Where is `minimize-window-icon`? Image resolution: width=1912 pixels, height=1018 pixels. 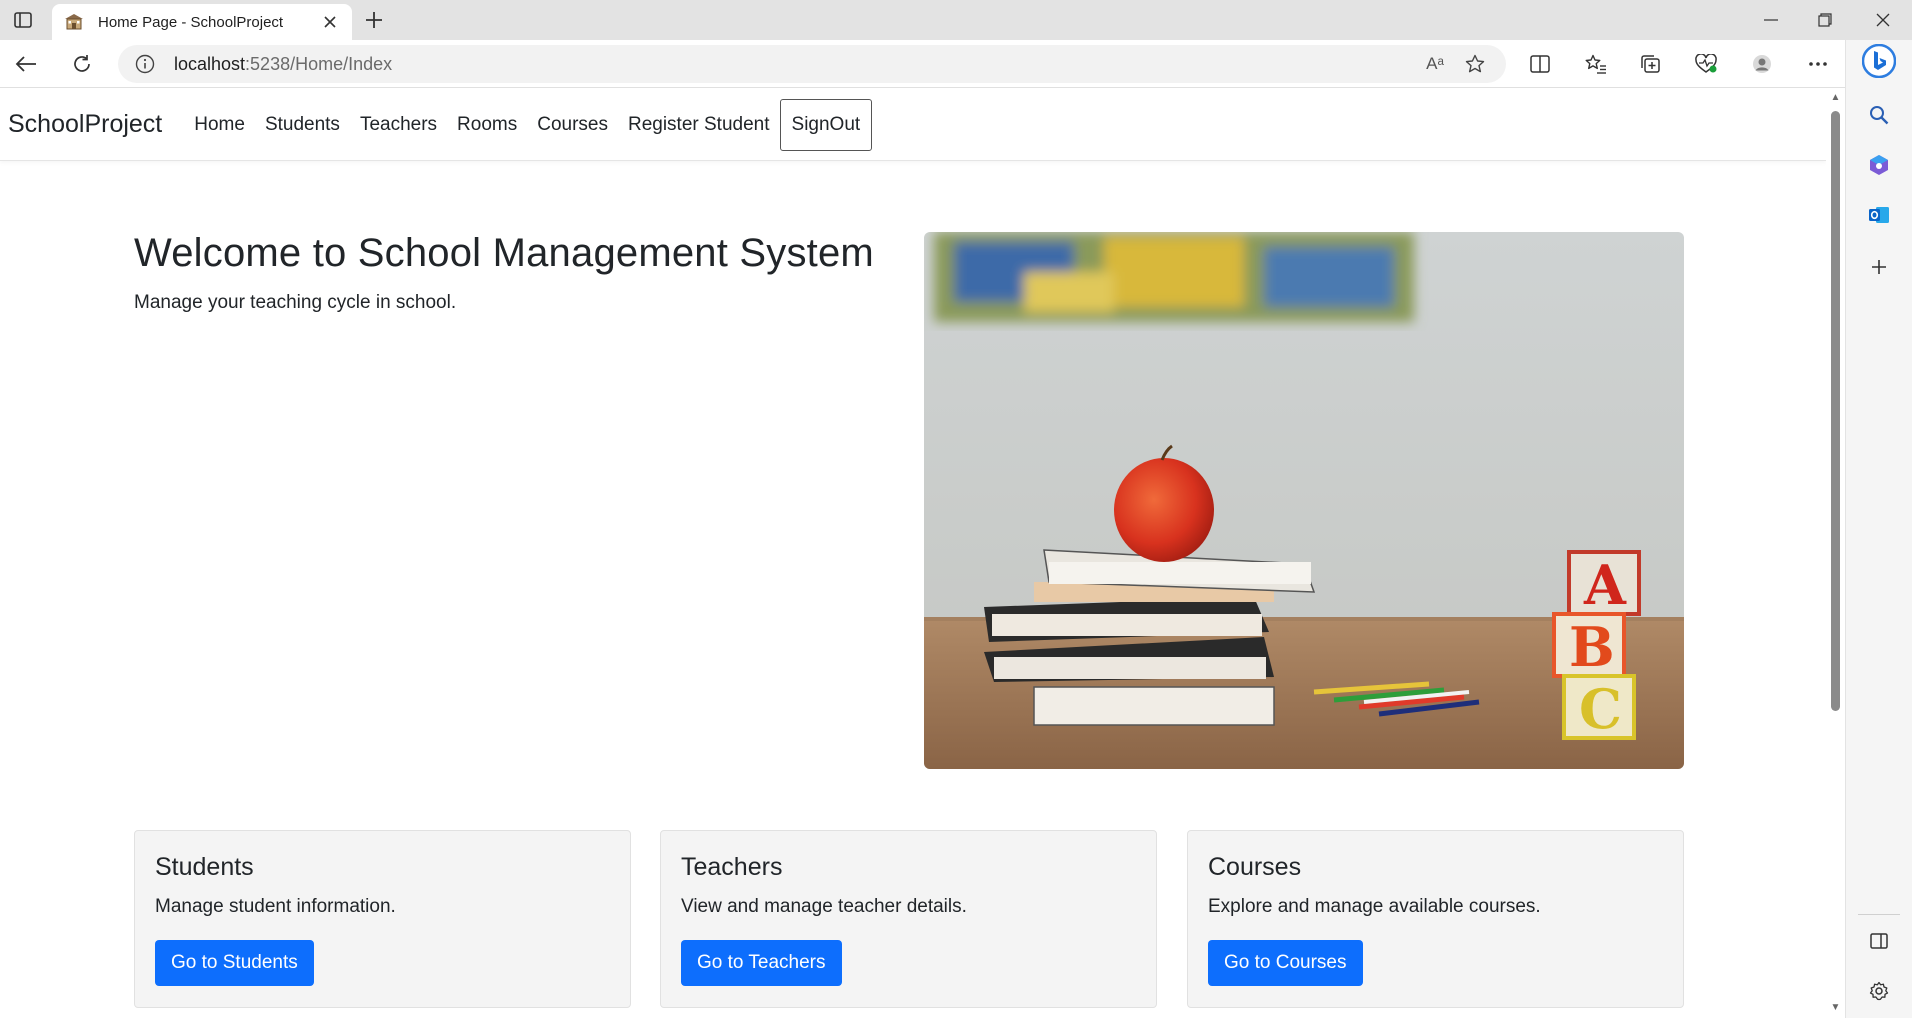
minimize-window-icon is located at coordinates (1771, 20).